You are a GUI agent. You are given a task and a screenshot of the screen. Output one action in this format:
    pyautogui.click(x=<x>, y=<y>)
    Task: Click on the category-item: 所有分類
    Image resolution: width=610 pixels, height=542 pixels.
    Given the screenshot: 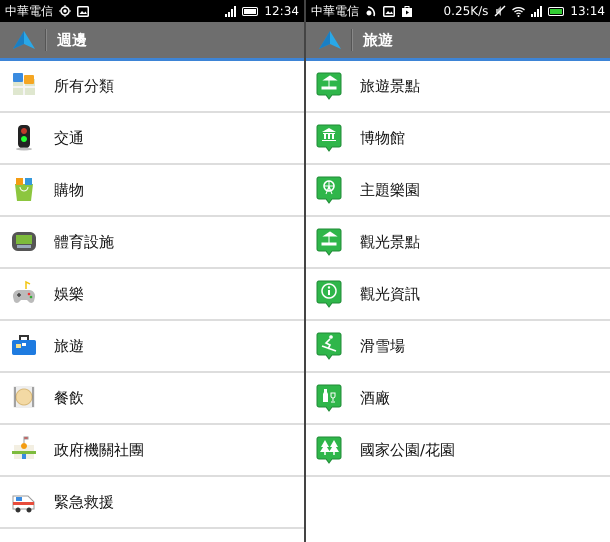 What is the action you would take?
    pyautogui.click(x=152, y=87)
    